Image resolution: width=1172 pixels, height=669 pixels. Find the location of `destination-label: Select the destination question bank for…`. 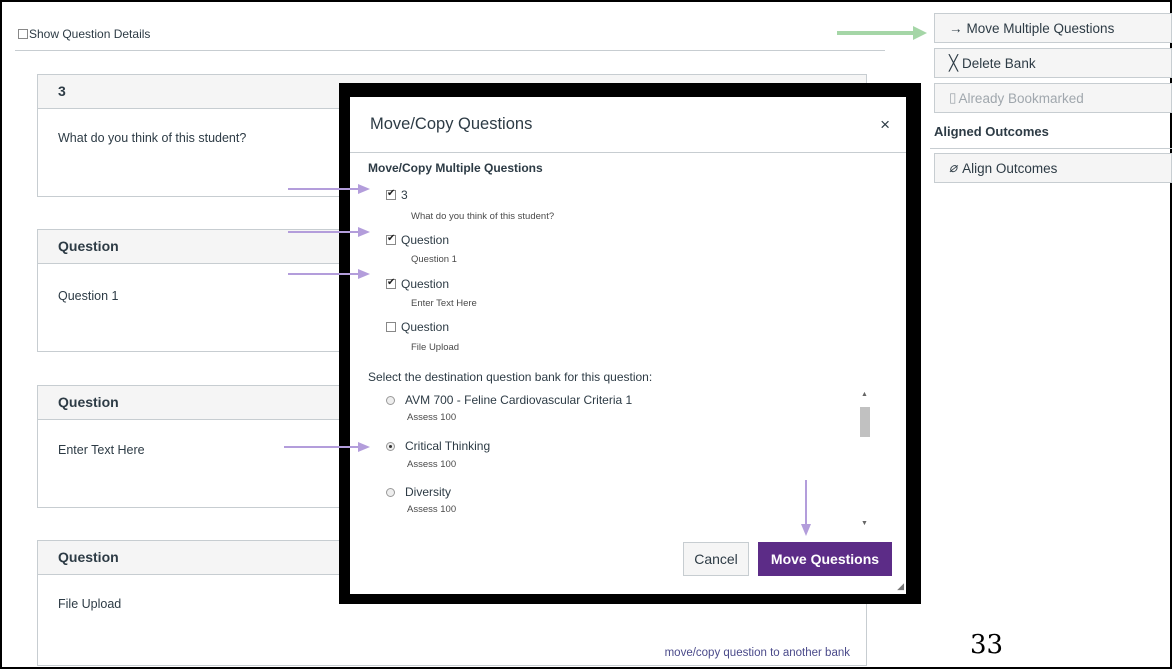

destination-label: Select the destination question bank for… is located at coordinates (510, 377).